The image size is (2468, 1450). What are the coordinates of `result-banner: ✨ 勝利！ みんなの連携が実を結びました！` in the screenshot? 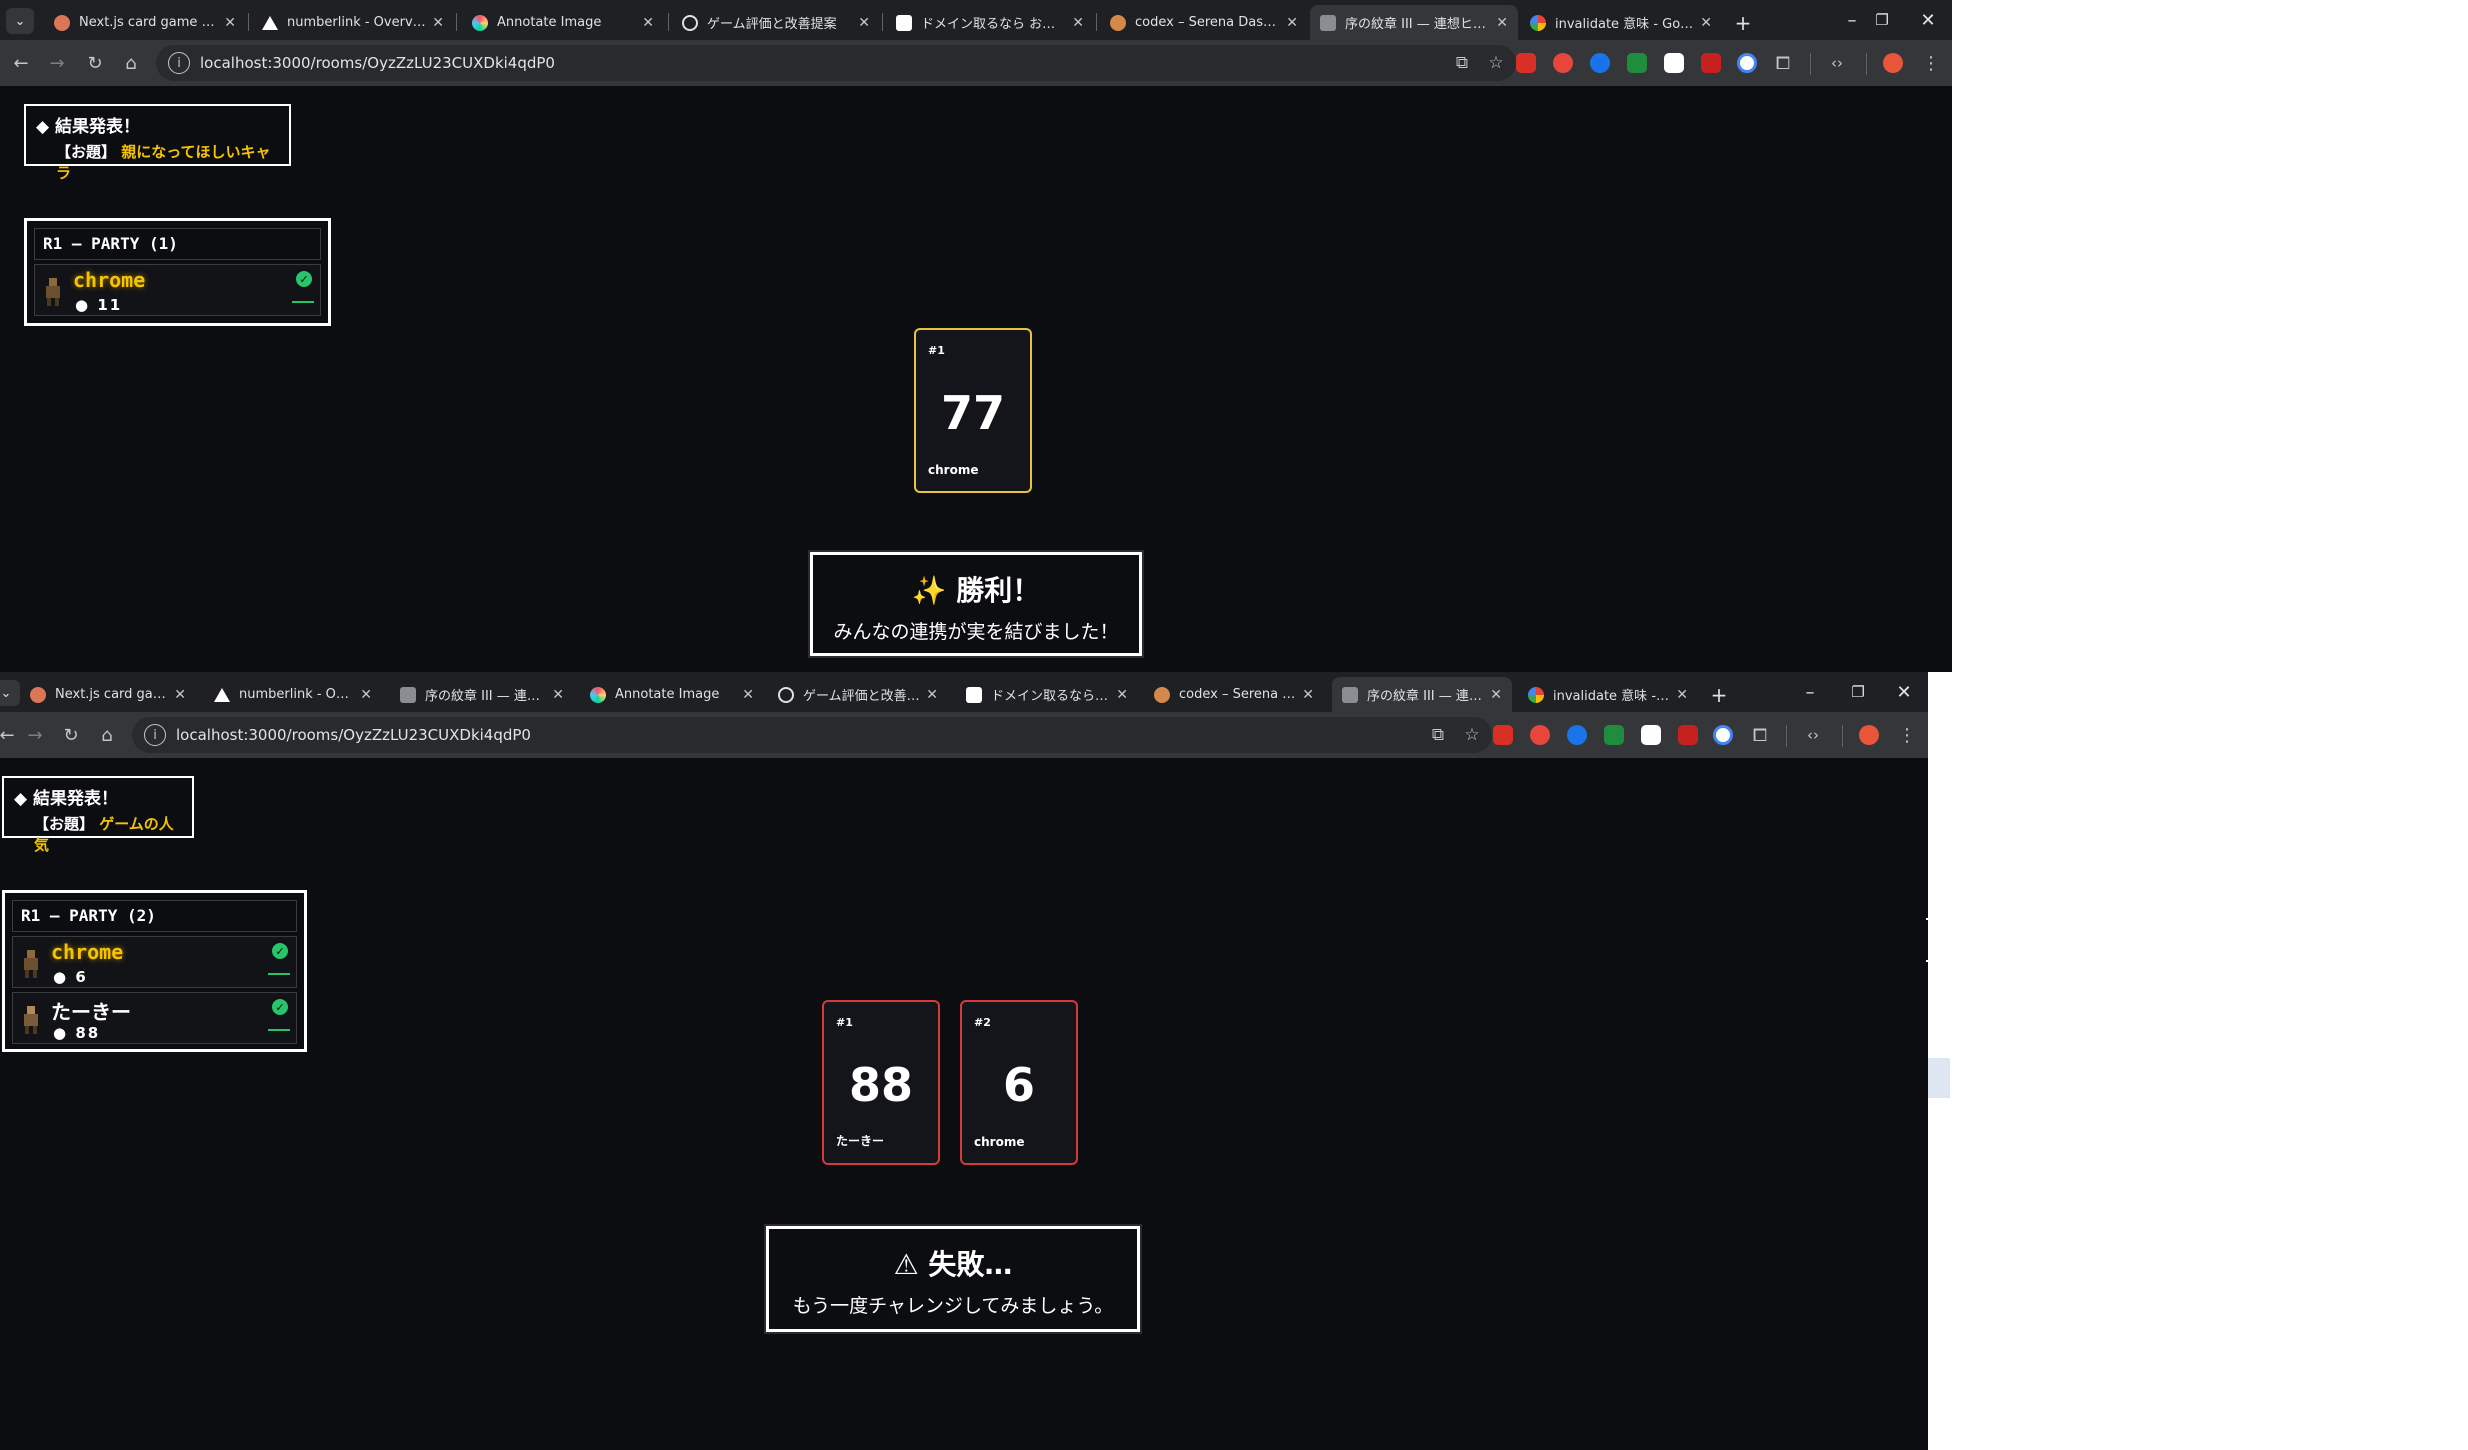 It's located at (976, 604).